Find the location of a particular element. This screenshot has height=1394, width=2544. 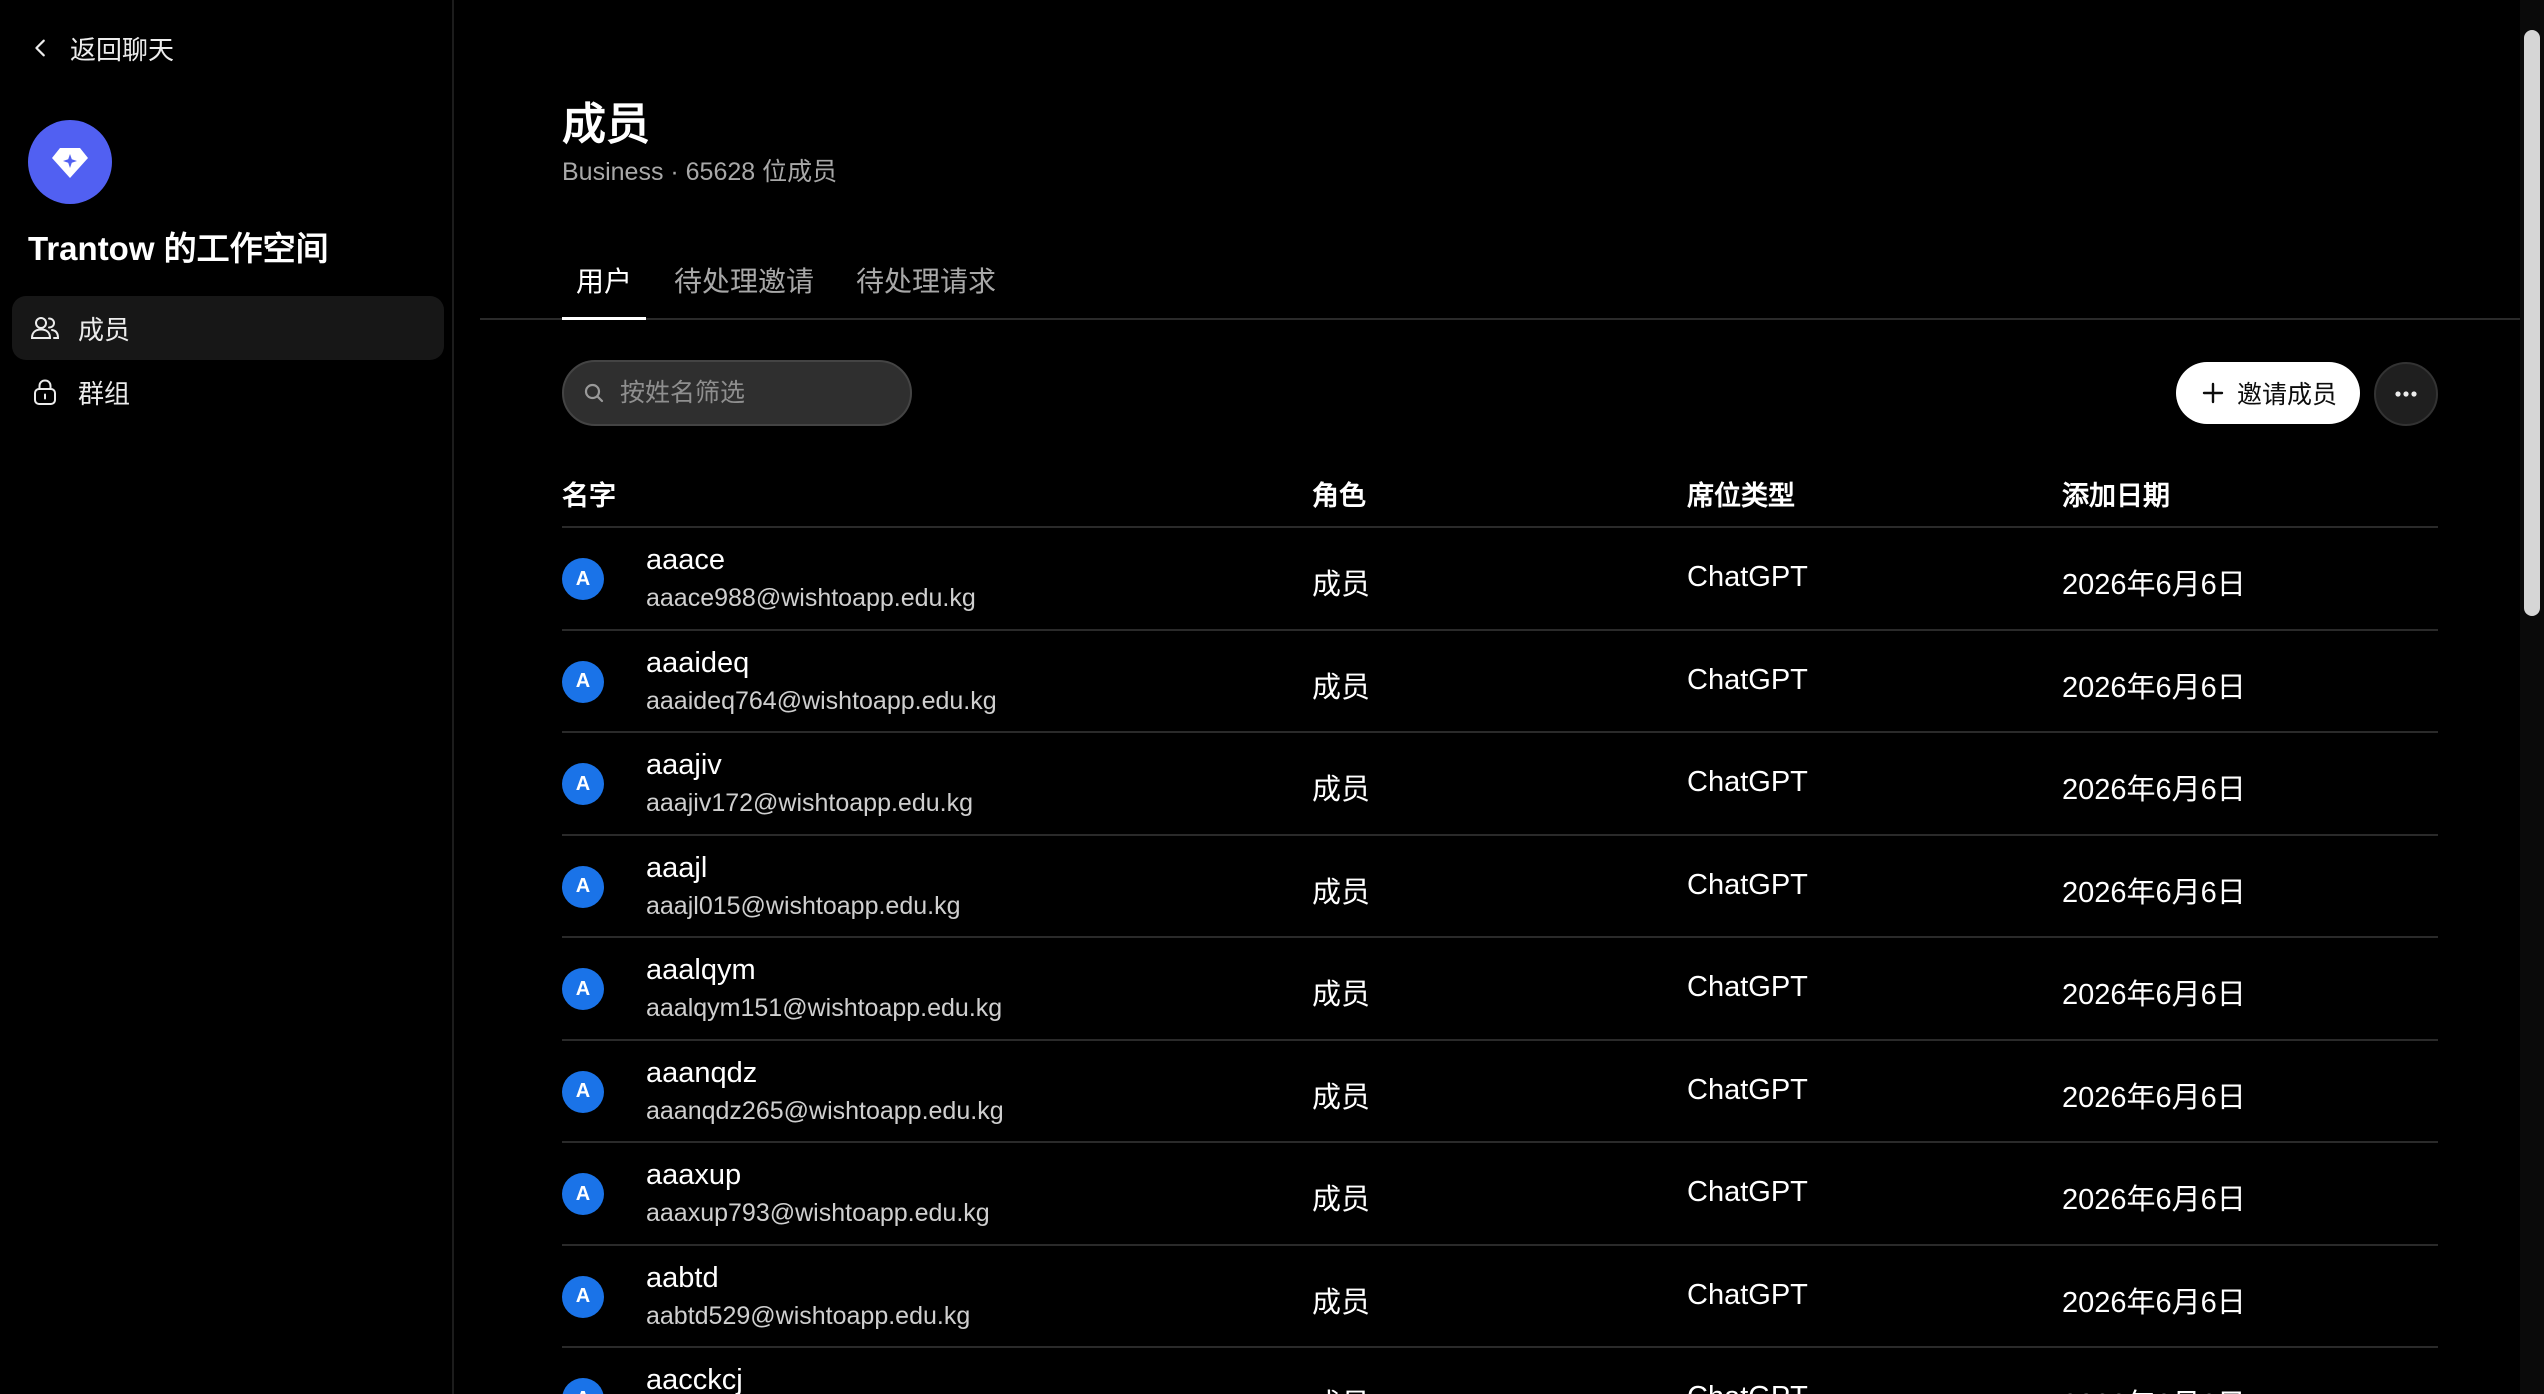

table-header: 名字 角色 席位类型 添加日期 is located at coordinates (1500, 499).